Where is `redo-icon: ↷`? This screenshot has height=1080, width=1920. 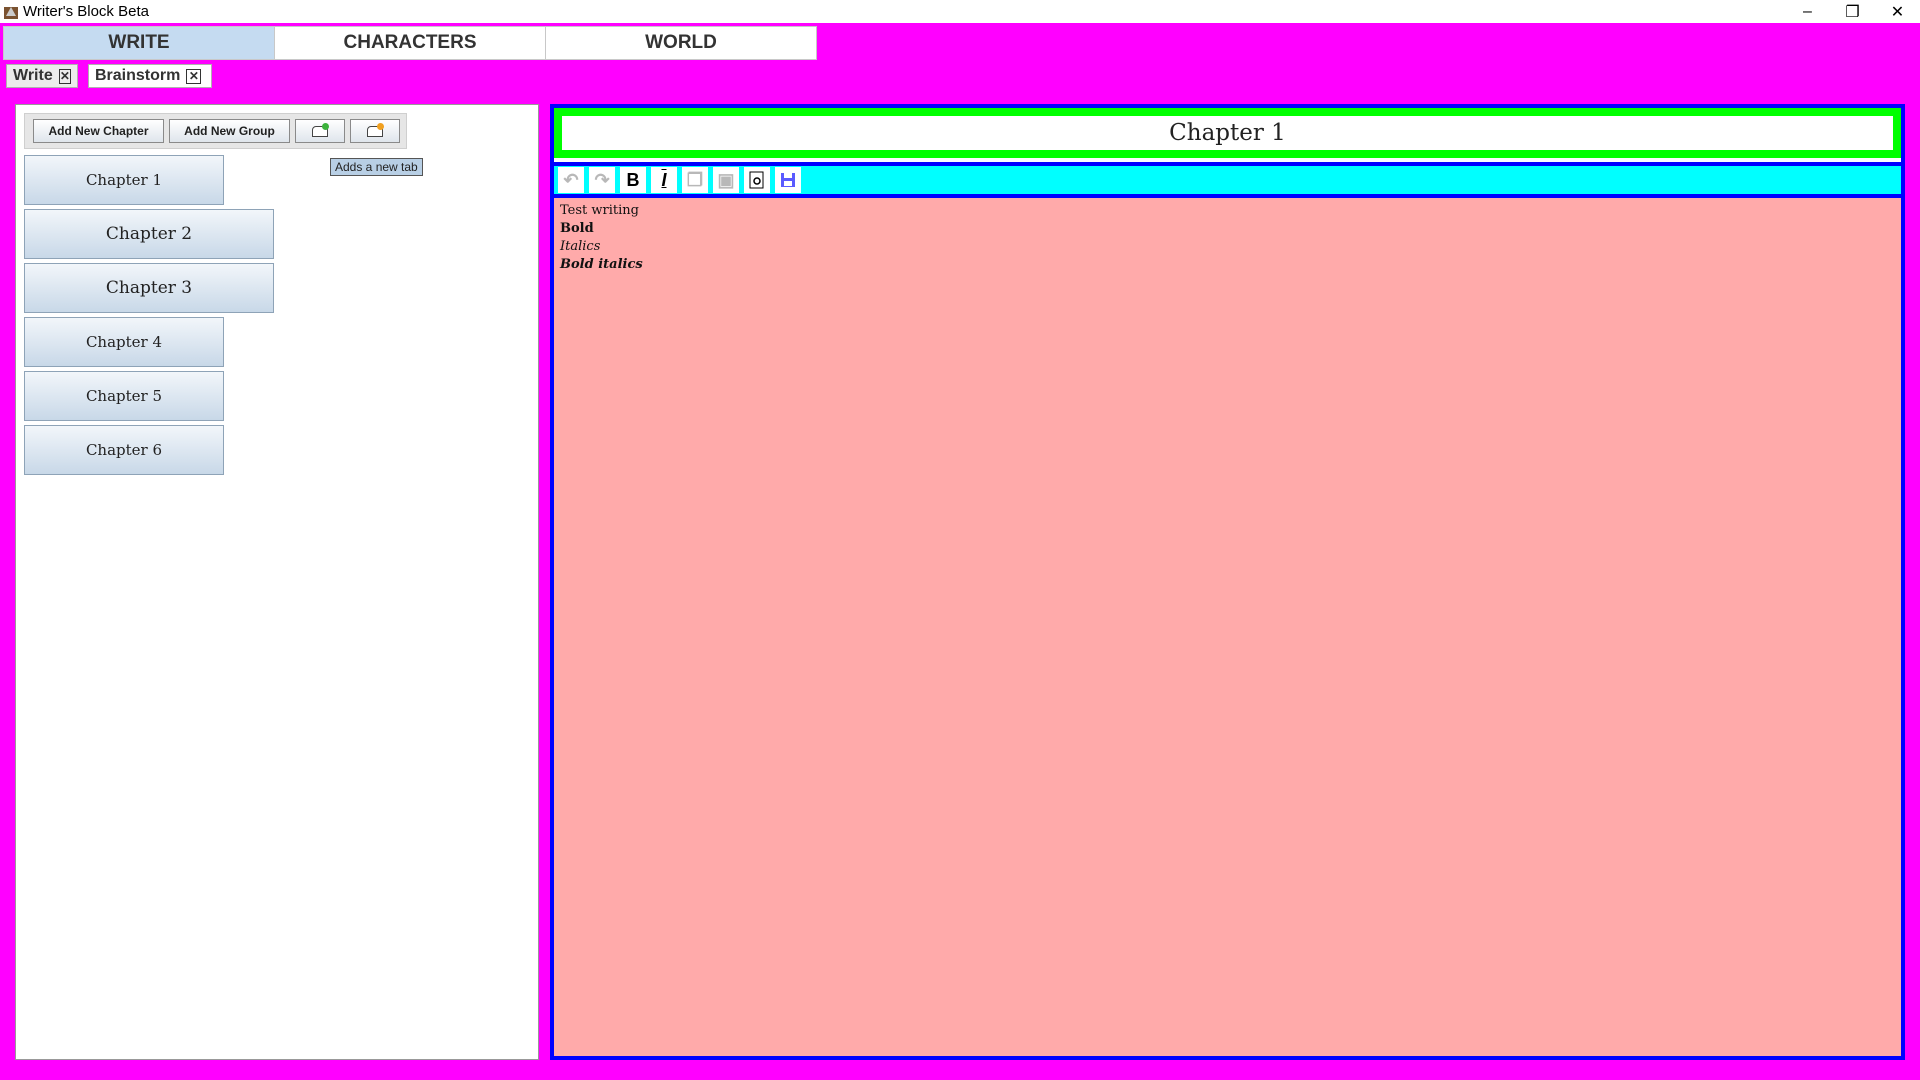
redo-icon: ↷ is located at coordinates (602, 180).